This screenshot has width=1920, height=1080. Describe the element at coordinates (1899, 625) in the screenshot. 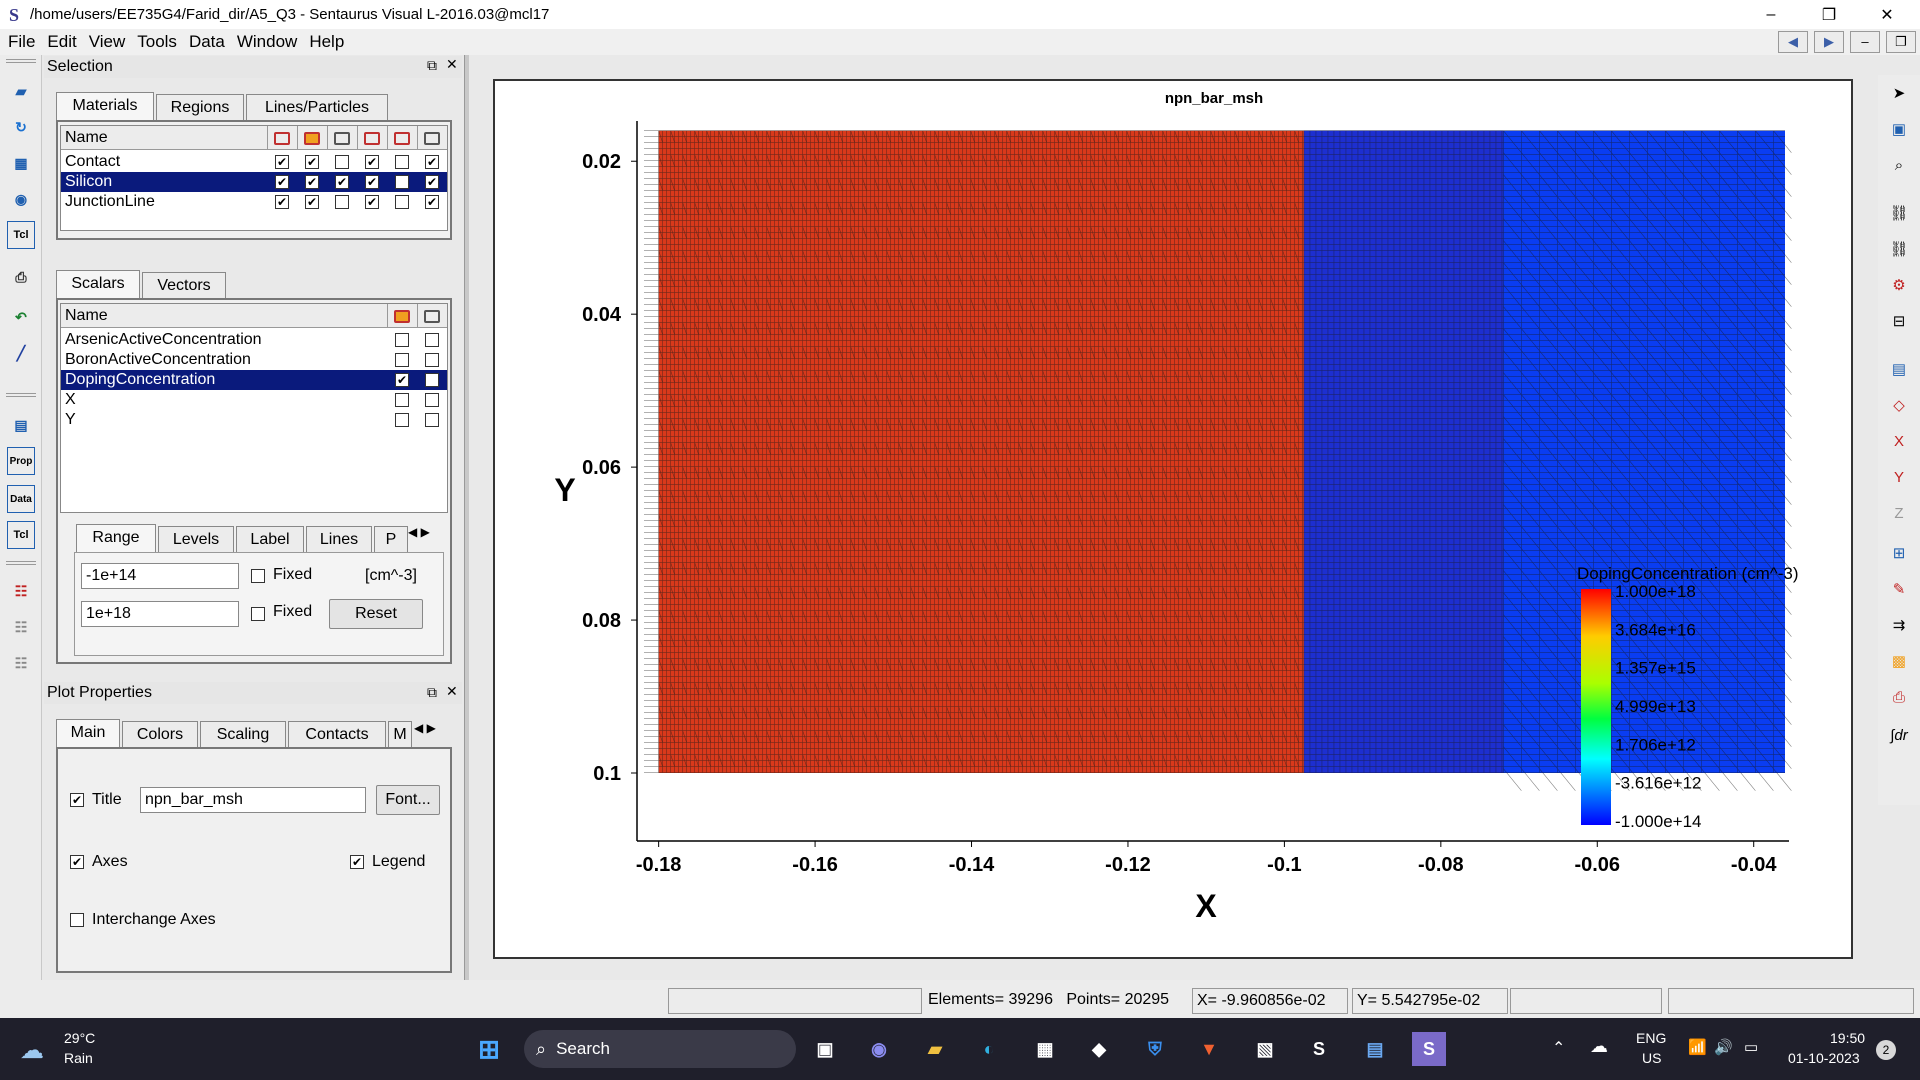

I see `streamline-icon: ⇉` at that location.